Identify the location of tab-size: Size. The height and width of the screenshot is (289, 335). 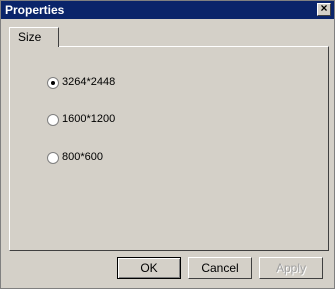
(34, 37).